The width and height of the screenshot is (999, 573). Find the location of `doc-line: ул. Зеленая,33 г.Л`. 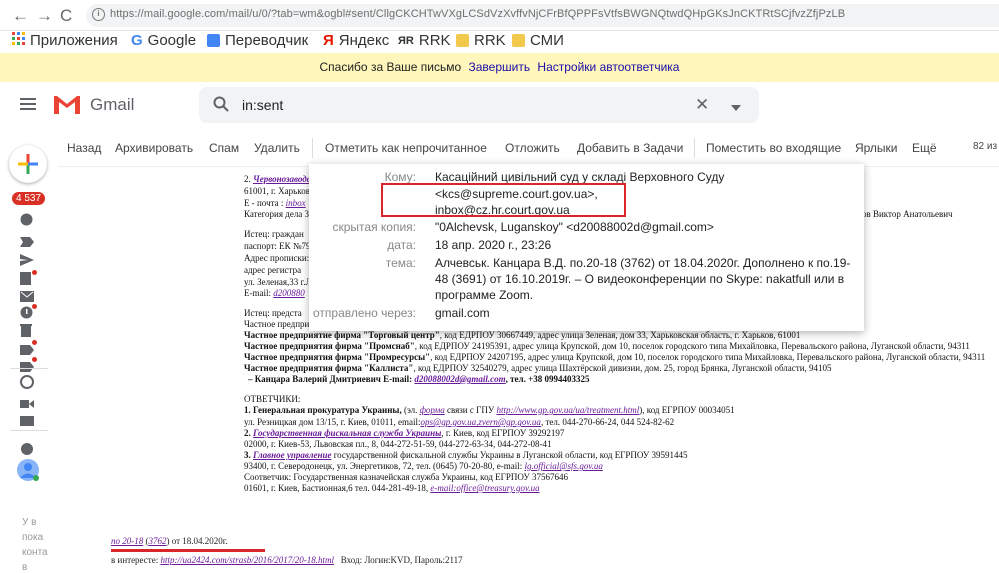

doc-line: ул. Зеленая,33 г.Л is located at coordinates (278, 282).